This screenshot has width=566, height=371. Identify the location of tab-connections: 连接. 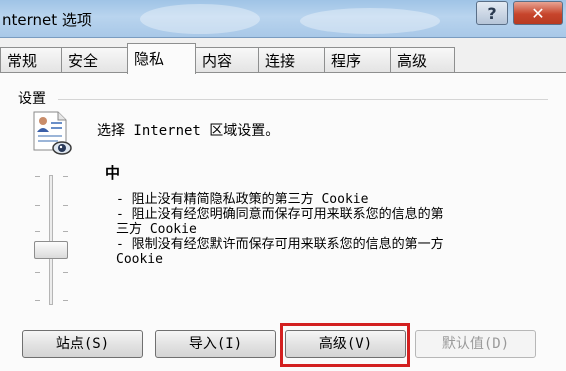
(291, 60).